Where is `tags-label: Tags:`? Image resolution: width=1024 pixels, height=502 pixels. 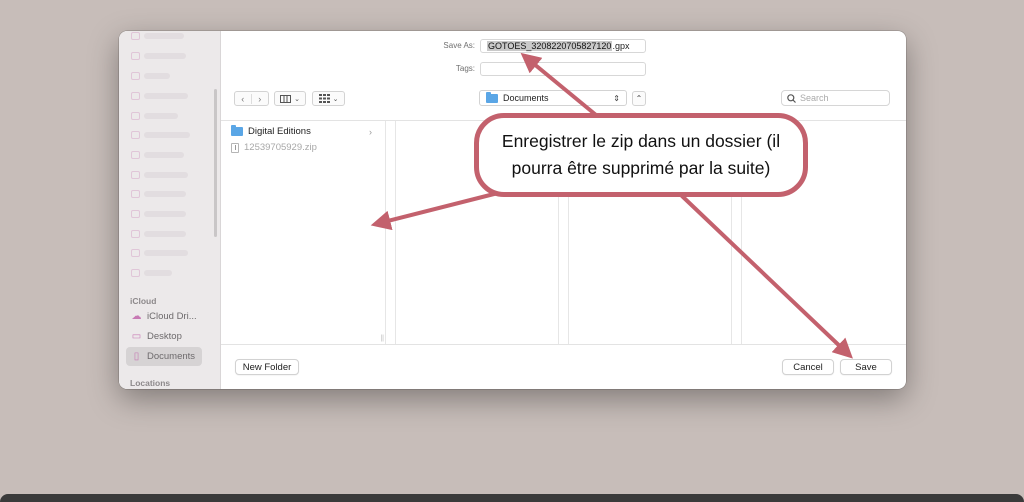 tags-label: Tags: is located at coordinates (465, 68).